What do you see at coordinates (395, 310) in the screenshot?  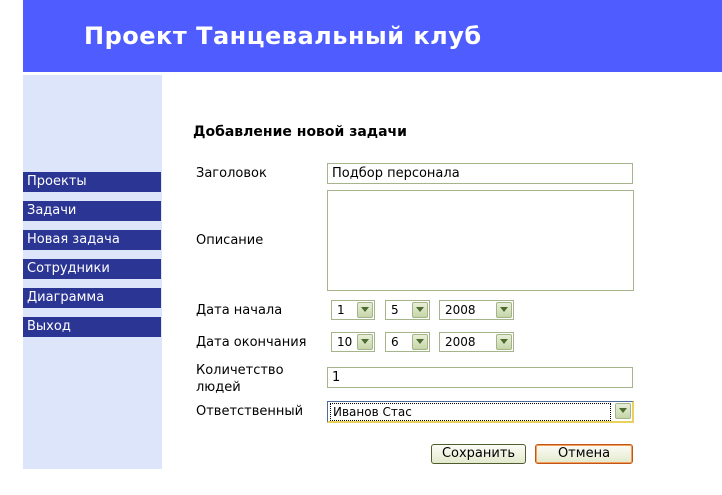 I see `start-month-value: 5` at bounding box center [395, 310].